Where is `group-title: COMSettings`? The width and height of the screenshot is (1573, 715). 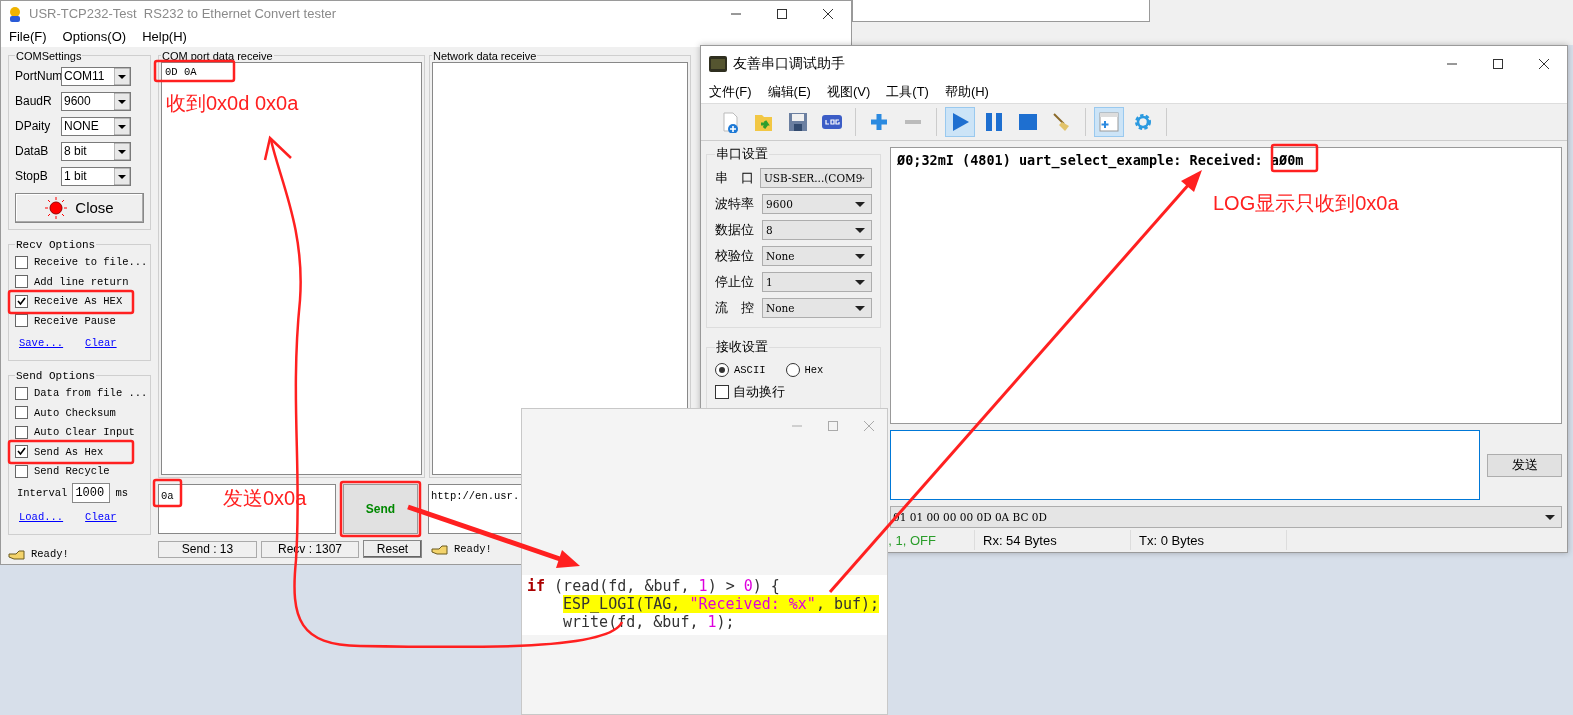 group-title: COMSettings is located at coordinates (49, 55).